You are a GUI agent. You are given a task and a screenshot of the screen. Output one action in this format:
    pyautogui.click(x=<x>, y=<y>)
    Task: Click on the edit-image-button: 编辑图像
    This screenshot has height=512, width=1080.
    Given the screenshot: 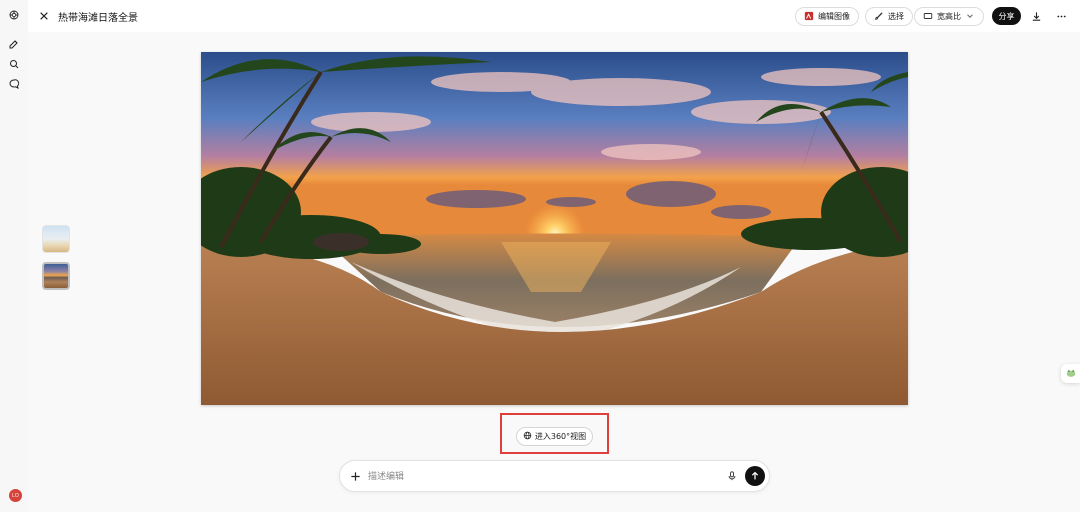 What is the action you would take?
    pyautogui.click(x=827, y=16)
    